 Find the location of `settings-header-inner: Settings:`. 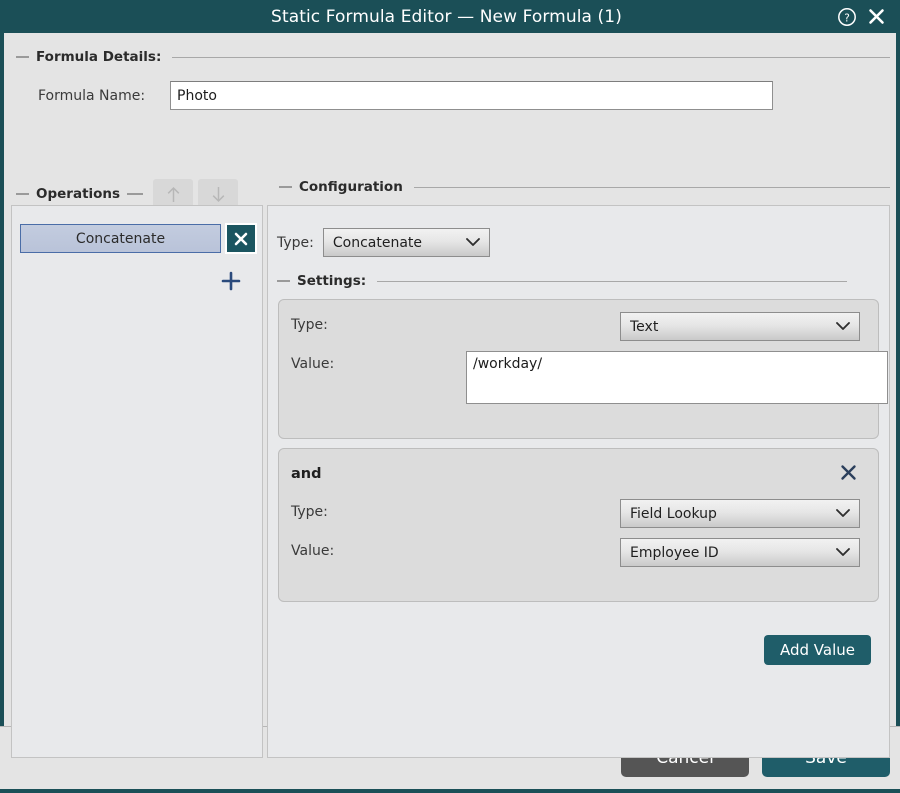

settings-header-inner: Settings: is located at coordinates (562, 281).